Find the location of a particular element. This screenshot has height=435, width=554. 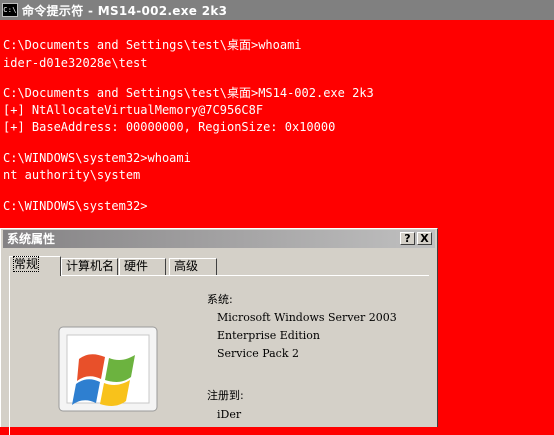

system-label: 系统: is located at coordinates (220, 299).